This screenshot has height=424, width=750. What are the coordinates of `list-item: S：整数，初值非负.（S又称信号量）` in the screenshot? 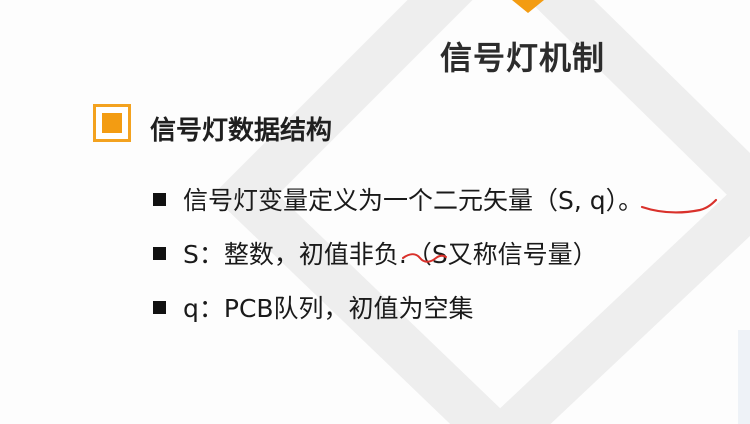 It's located at (398, 253).